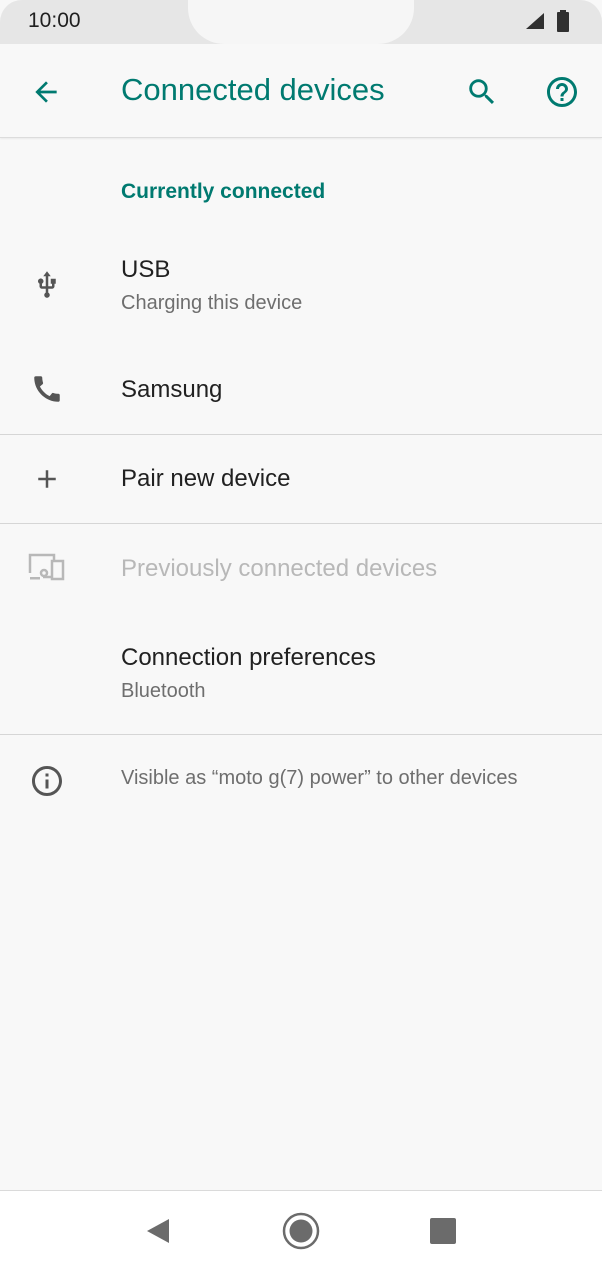 The width and height of the screenshot is (602, 1270). What do you see at coordinates (172, 389) in the screenshot?
I see `samsung-title: Samsung` at bounding box center [172, 389].